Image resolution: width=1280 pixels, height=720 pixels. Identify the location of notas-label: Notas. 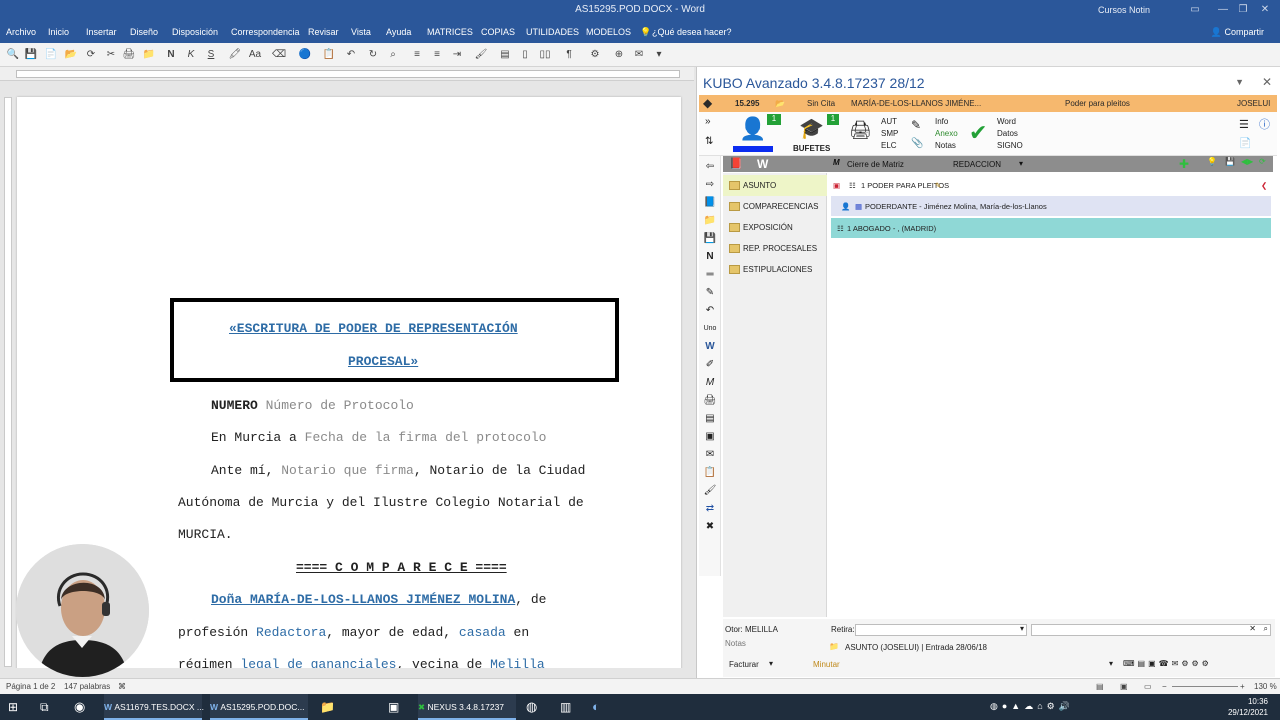
(735, 643).